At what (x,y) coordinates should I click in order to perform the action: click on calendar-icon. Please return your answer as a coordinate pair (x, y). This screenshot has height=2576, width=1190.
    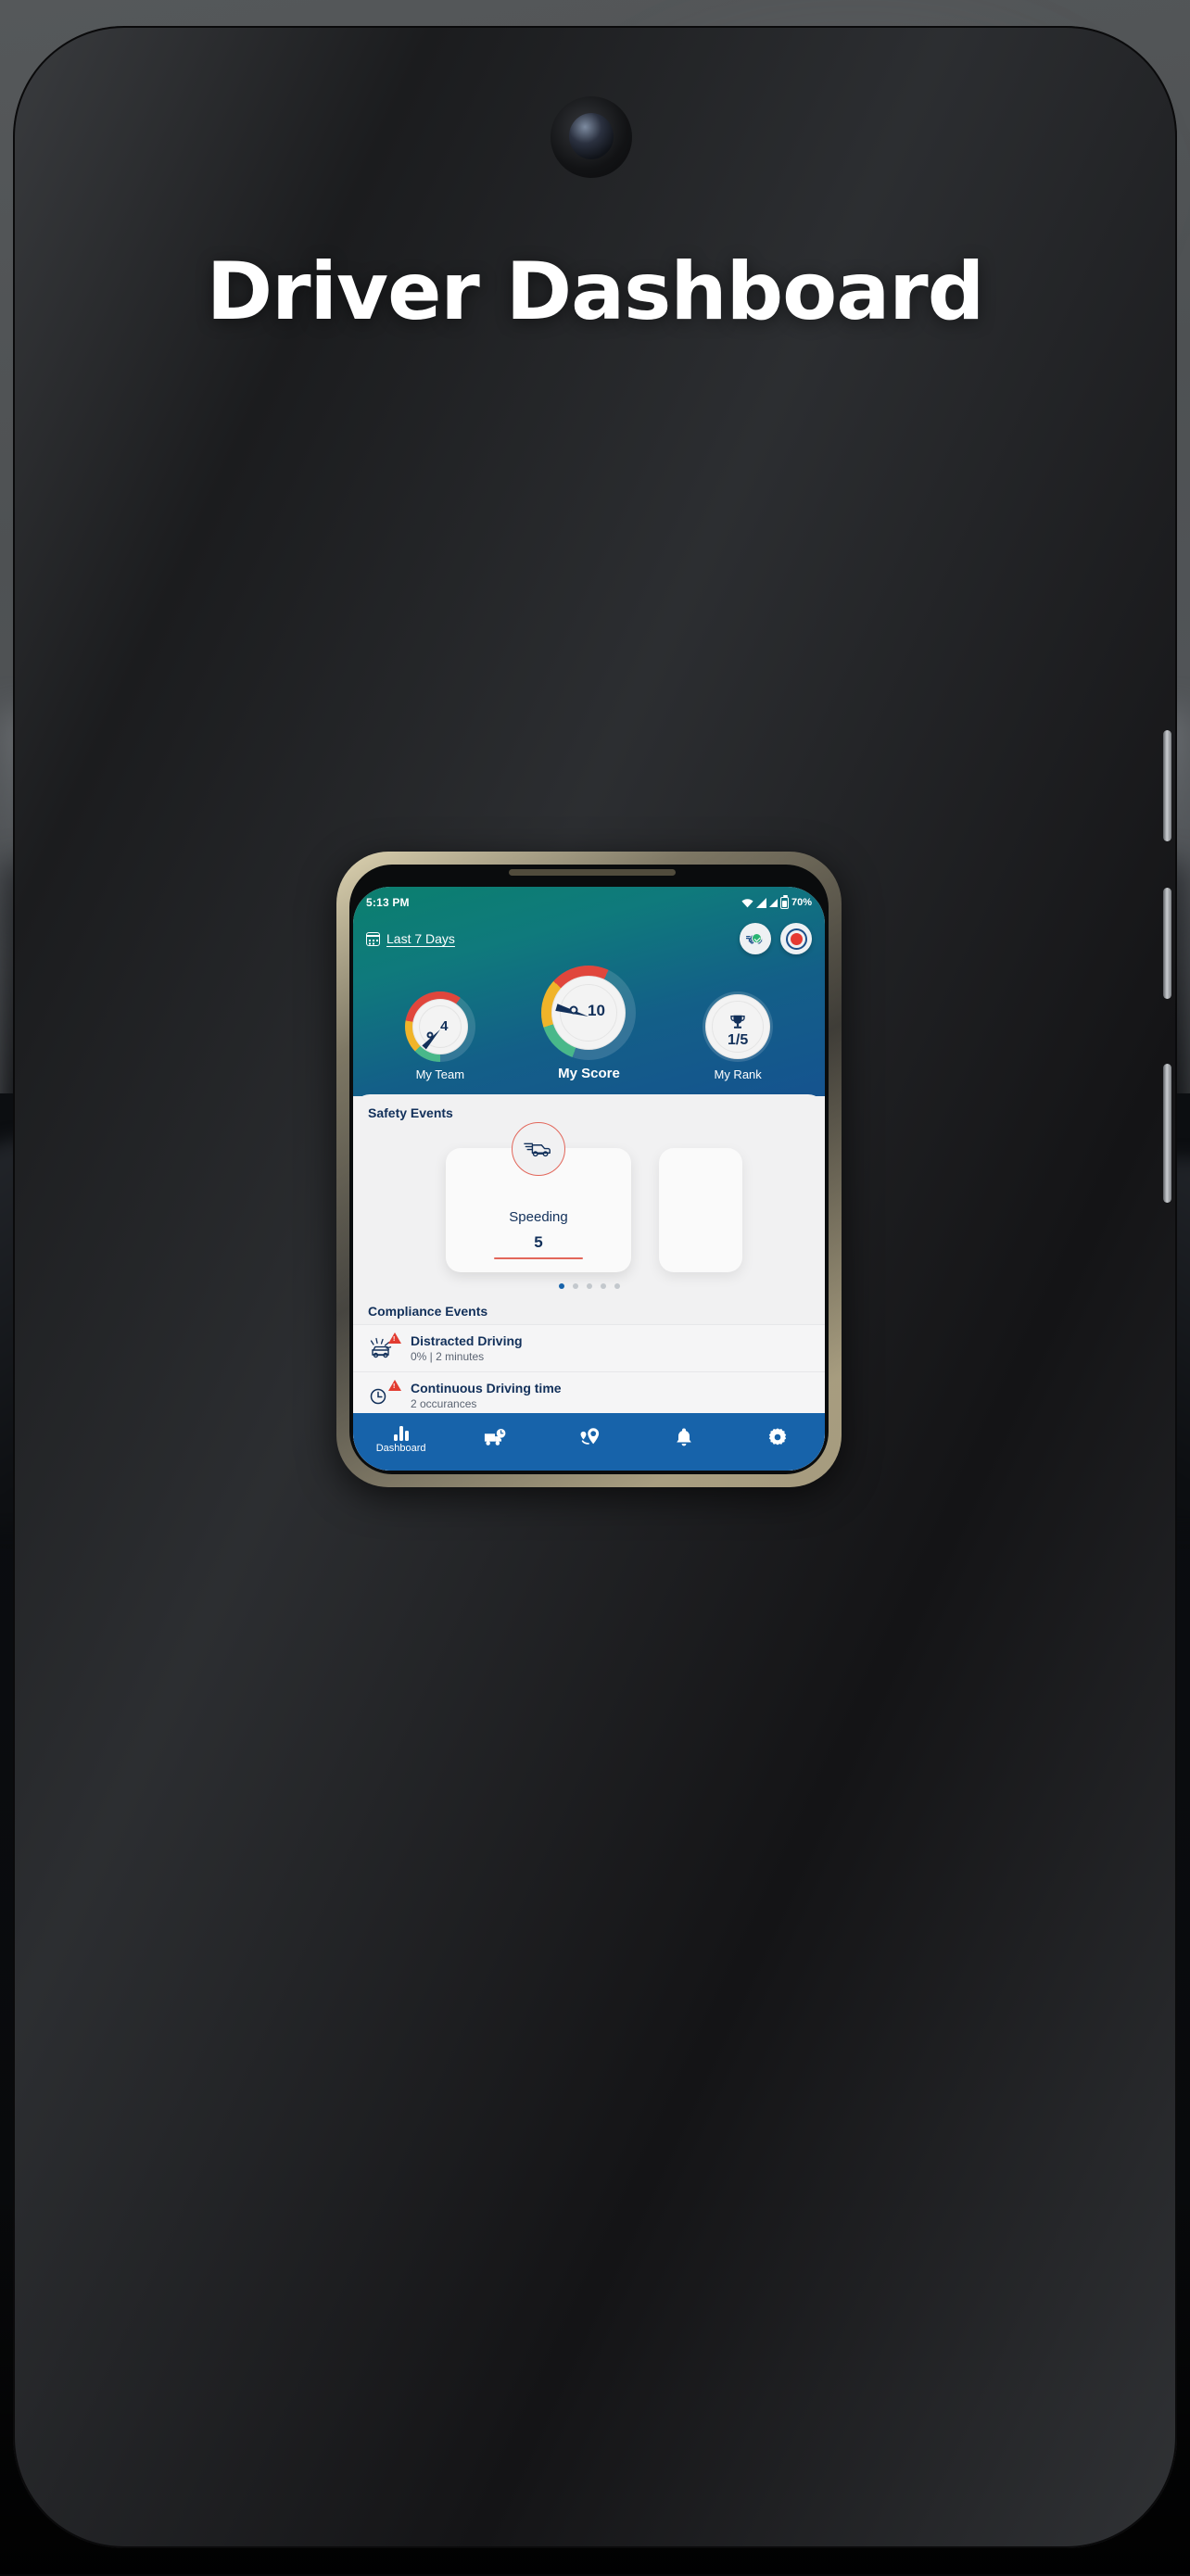
    Looking at the image, I should click on (373, 938).